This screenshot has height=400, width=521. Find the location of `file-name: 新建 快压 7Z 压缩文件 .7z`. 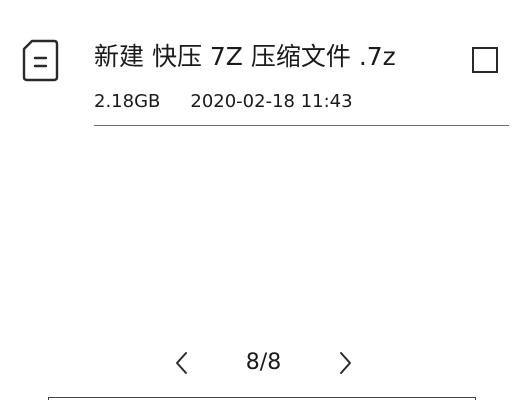

file-name: 新建 快压 7Z 压缩文件 .7z is located at coordinates (245, 56).